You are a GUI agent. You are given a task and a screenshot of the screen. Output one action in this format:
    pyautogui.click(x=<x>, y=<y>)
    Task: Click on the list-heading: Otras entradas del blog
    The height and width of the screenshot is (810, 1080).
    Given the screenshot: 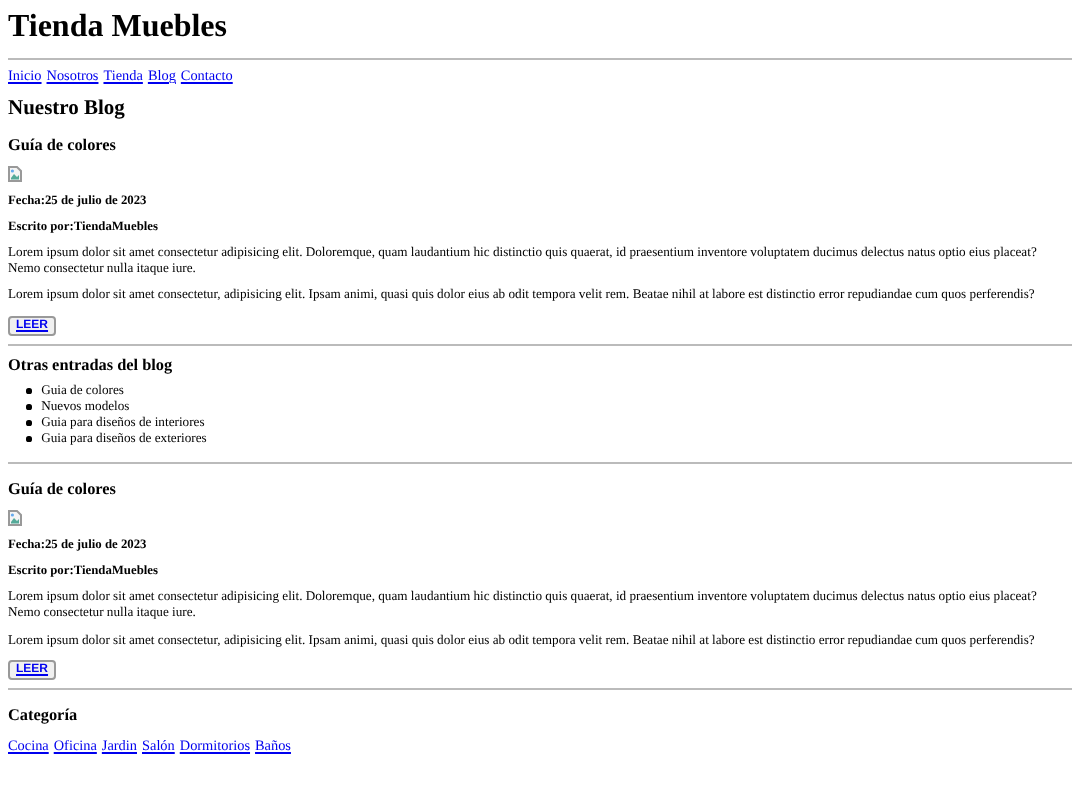 What is the action you would take?
    pyautogui.click(x=91, y=364)
    